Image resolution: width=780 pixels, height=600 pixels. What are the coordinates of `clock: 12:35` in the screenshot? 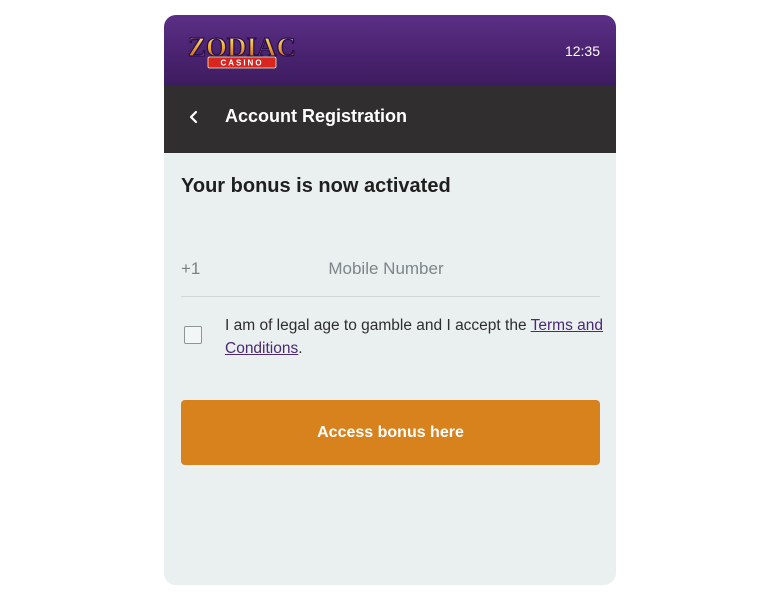 It's located at (582, 51).